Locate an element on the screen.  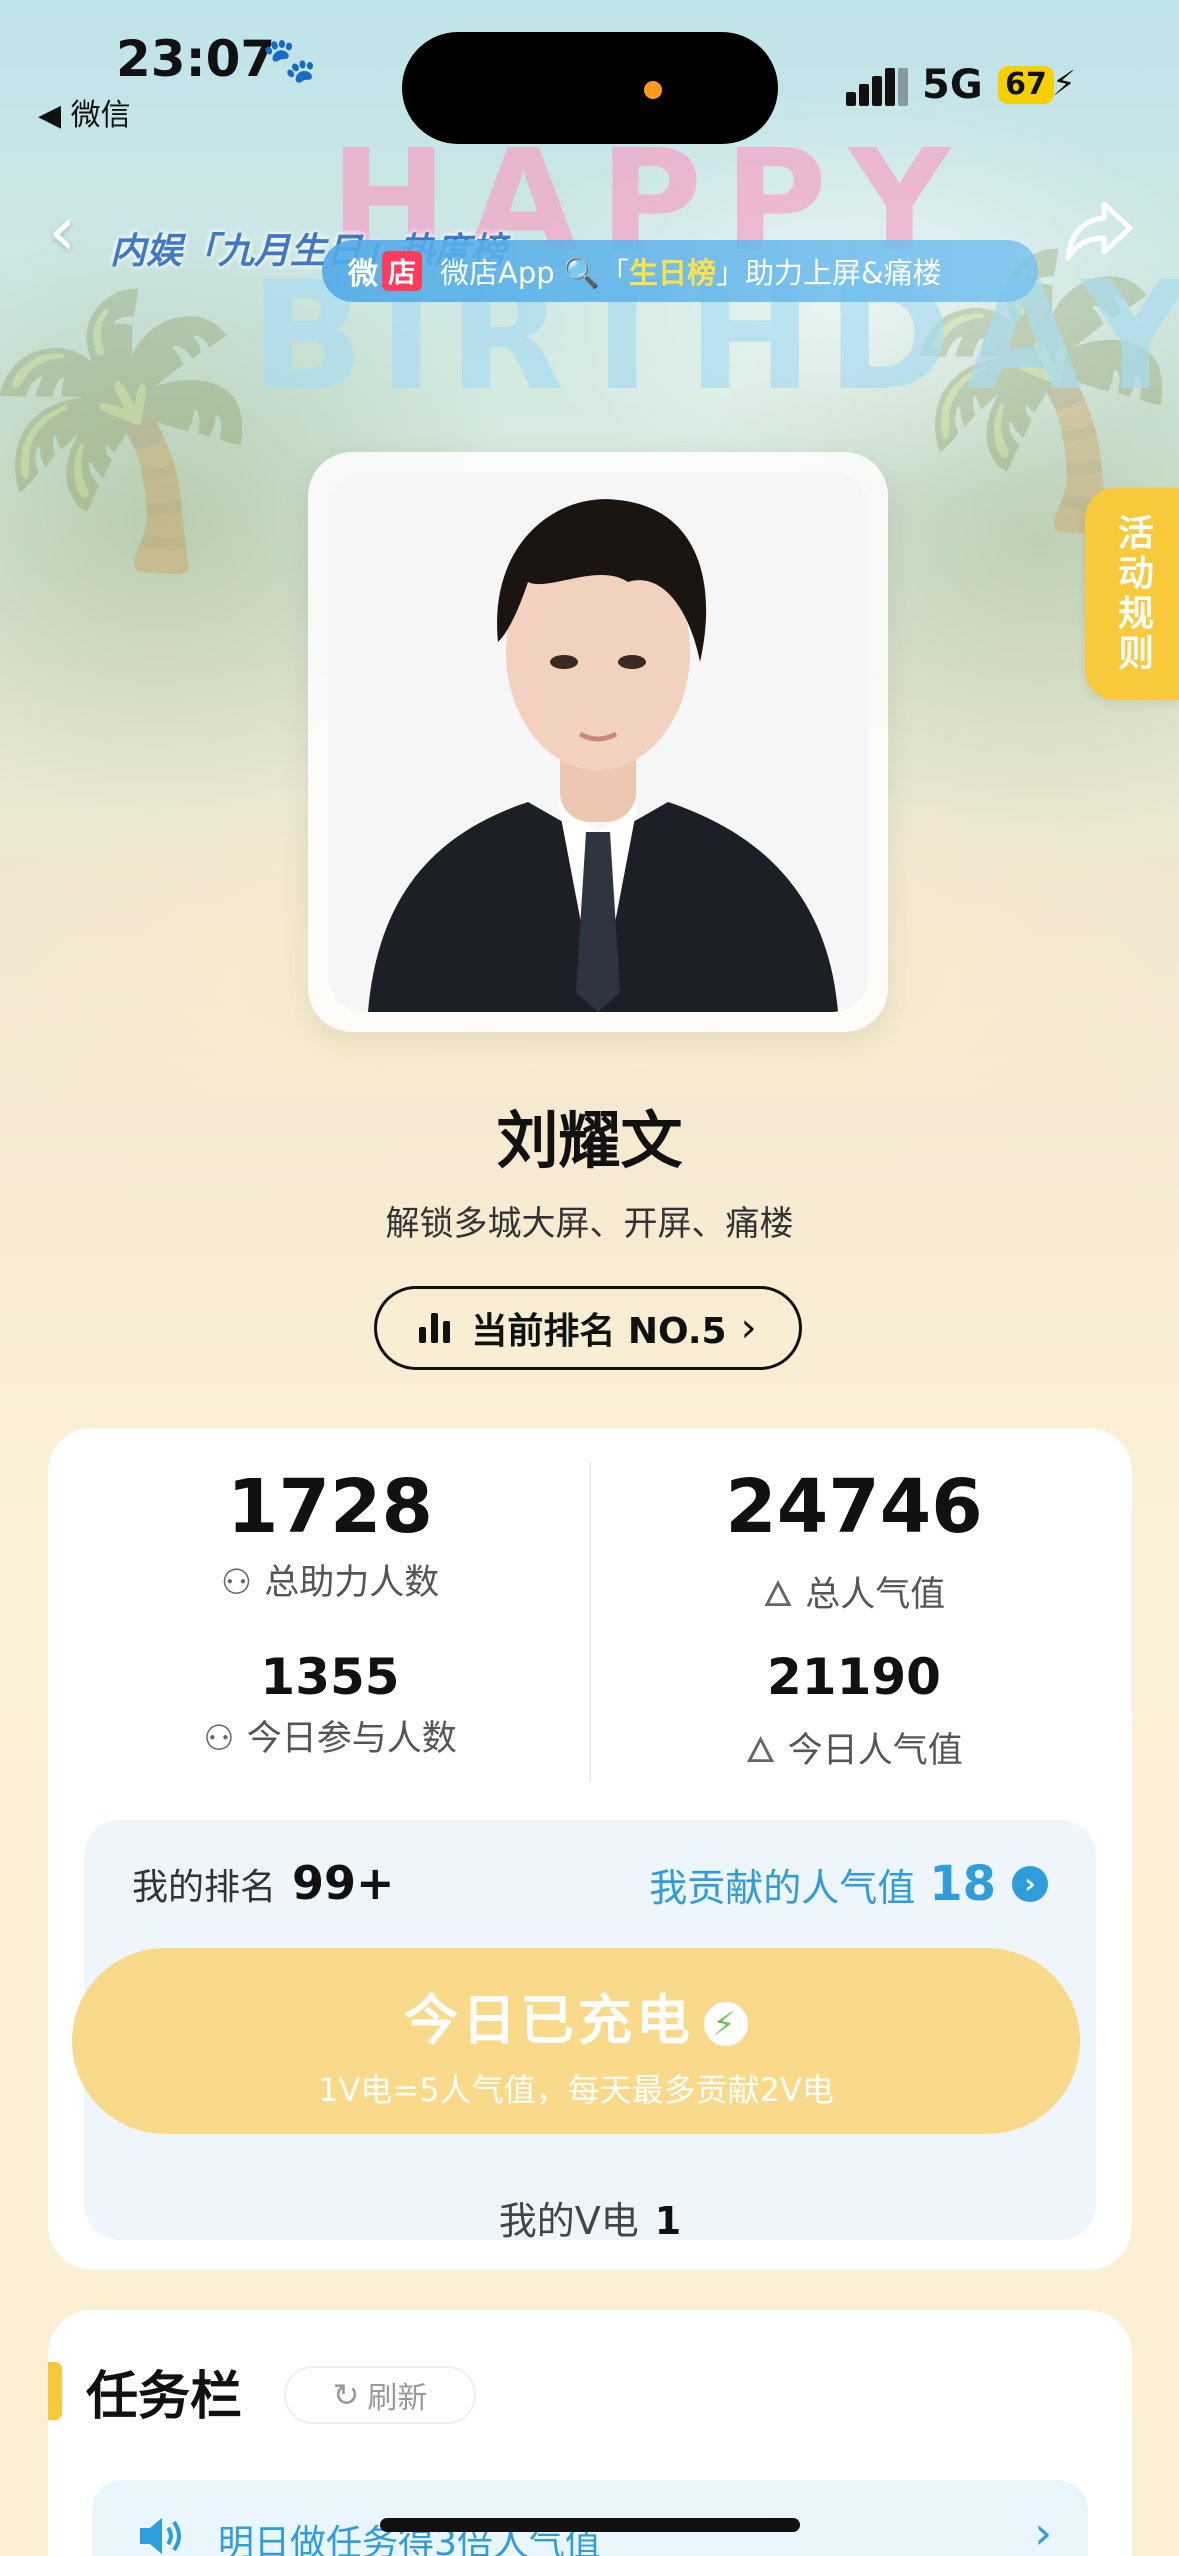
refresh-icon: ↻ is located at coordinates (346, 2395).